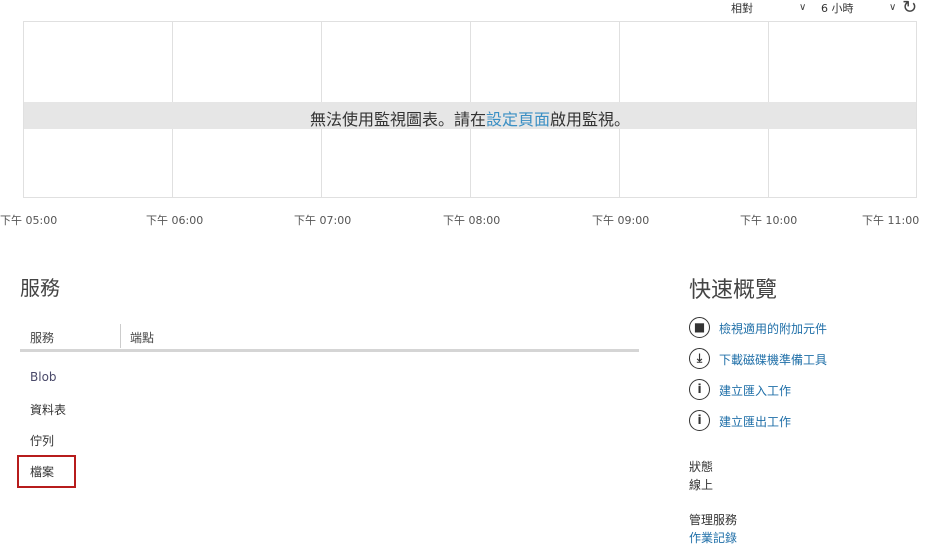 Image resolution: width=937 pixels, height=554 pixels. What do you see at coordinates (29, 220) in the screenshot?
I see `time-tick: 下午 05:00` at bounding box center [29, 220].